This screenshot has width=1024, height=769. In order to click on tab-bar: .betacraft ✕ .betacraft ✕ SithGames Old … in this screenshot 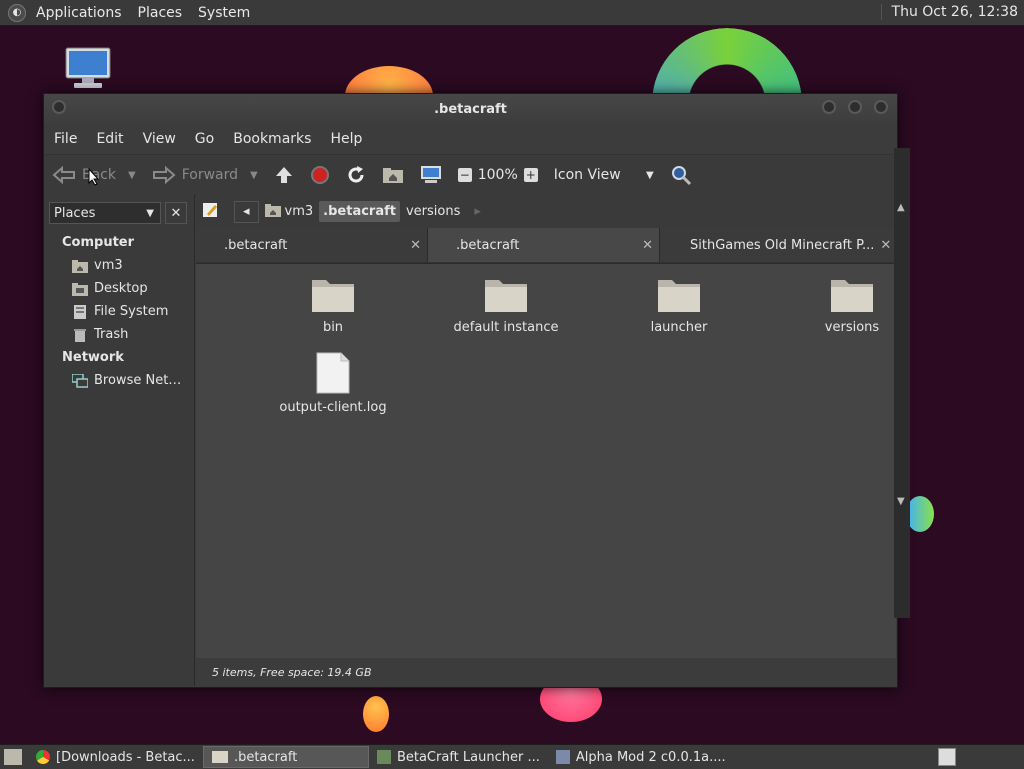, I will do `click(546, 246)`.